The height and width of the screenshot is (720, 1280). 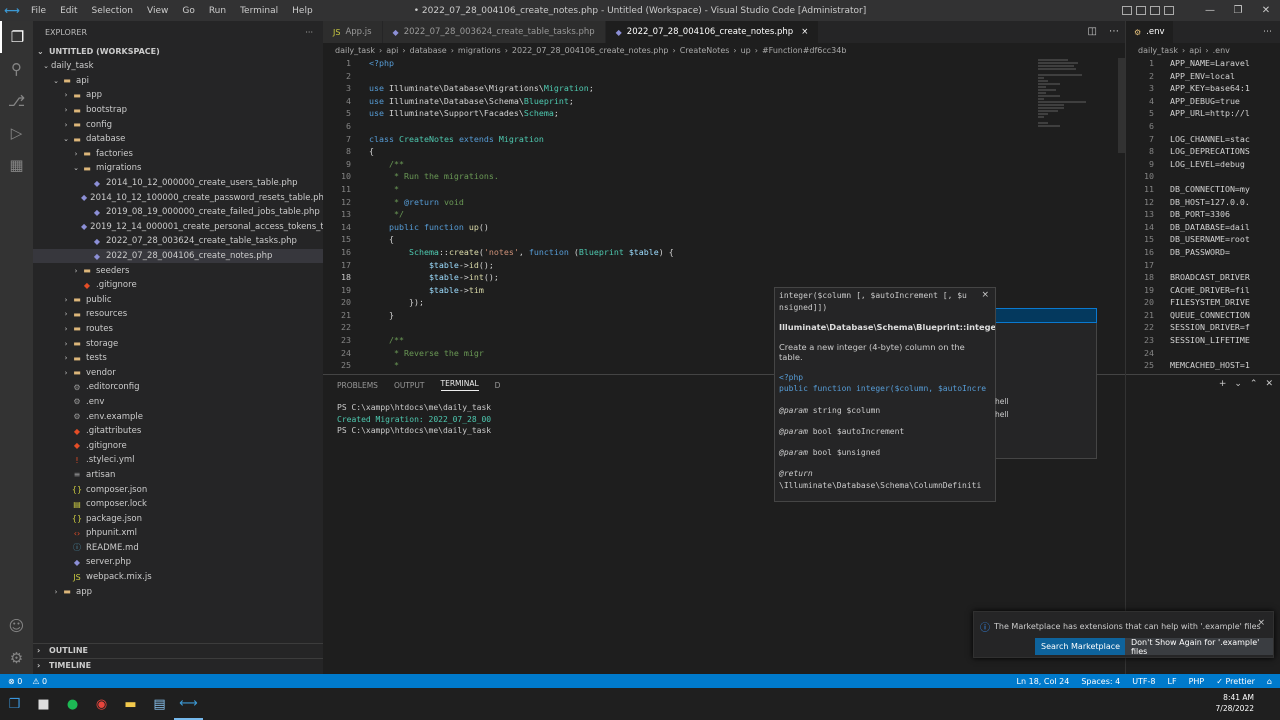 I want to click on tree-item: ⚙ .env.example, so click(x=178, y=416).